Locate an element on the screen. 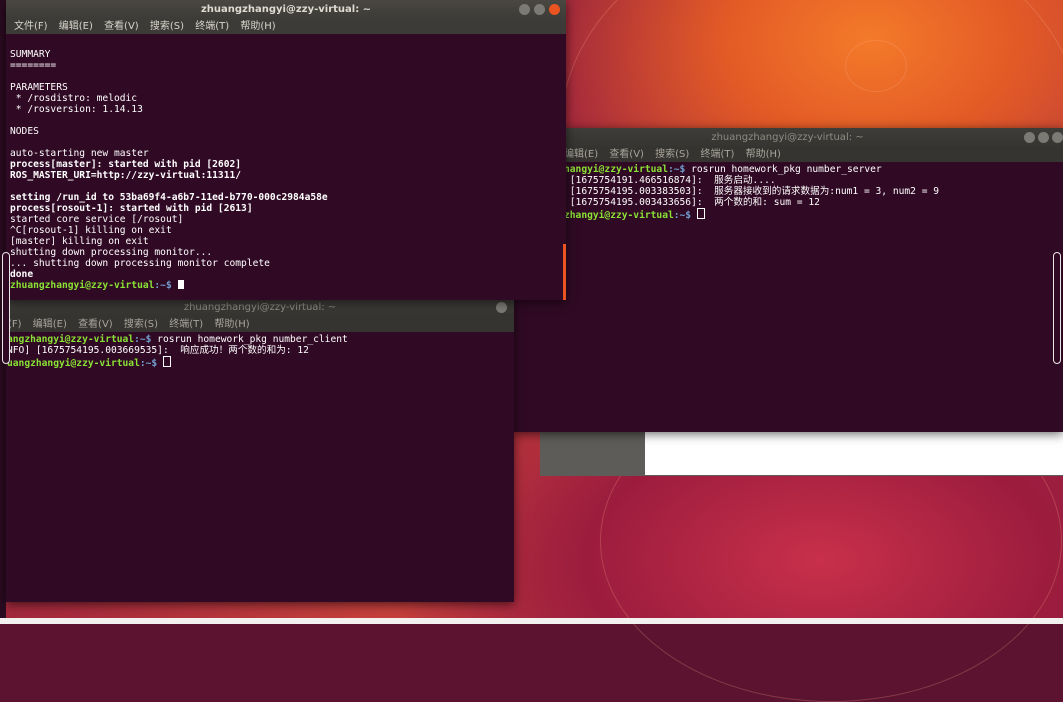 Image resolution: width=1063 pixels, height=702 pixels. menu-bar: (F) 编辑(E) 查看(V) 搜索(S) 终端(T) 帮助(H) is located at coordinates (260, 325).